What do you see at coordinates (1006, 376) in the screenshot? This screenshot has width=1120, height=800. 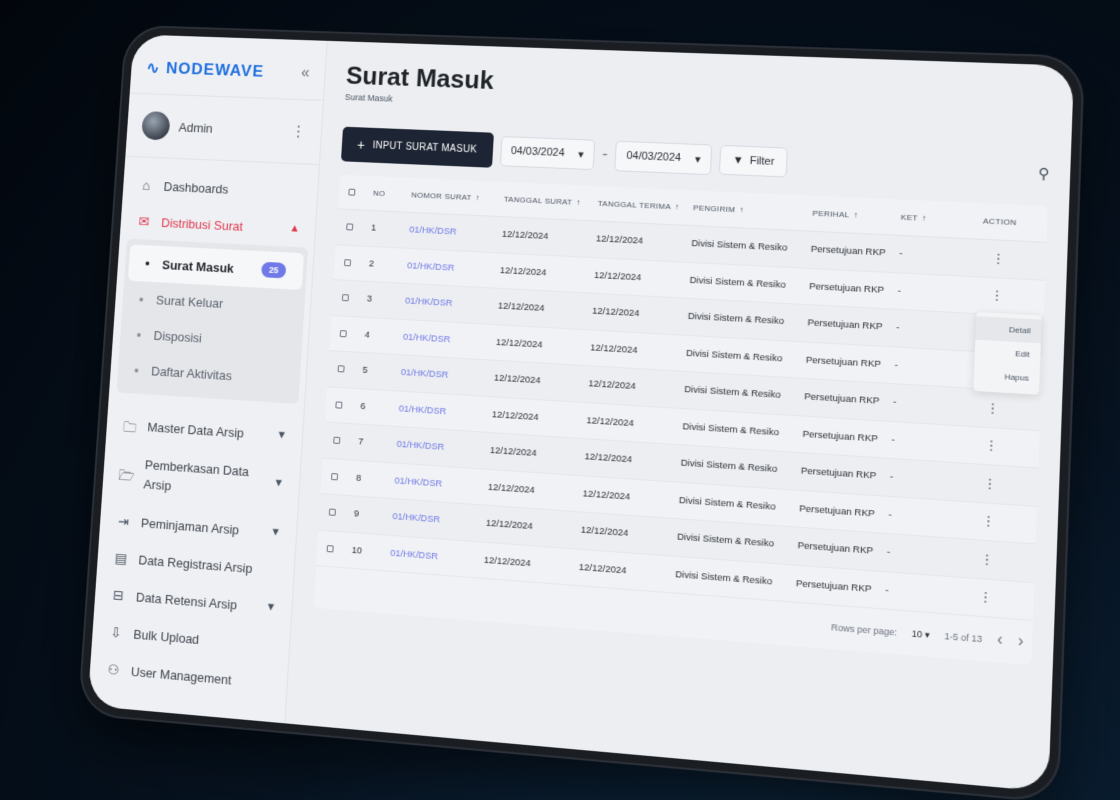 I see `menu-item-hapus: Hapus` at bounding box center [1006, 376].